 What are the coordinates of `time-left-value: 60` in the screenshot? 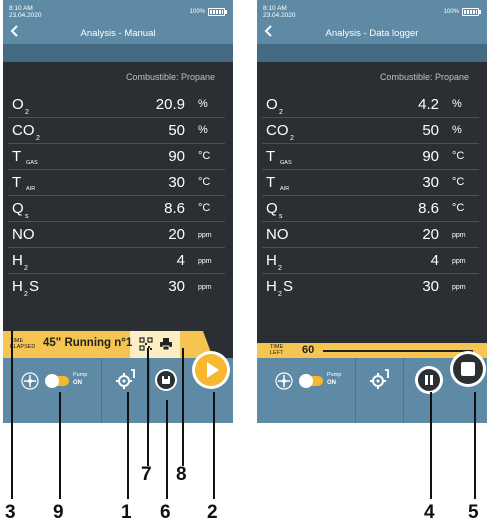 It's located at (308, 350).